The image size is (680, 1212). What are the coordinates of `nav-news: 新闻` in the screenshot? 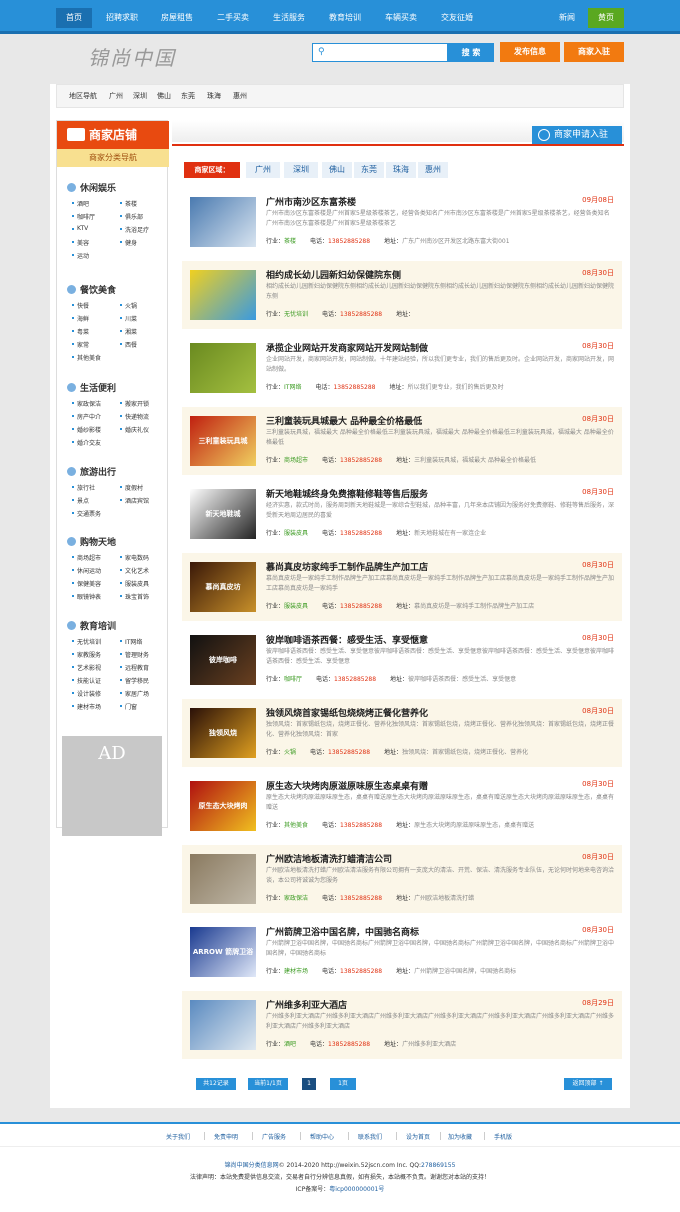 It's located at (567, 18).